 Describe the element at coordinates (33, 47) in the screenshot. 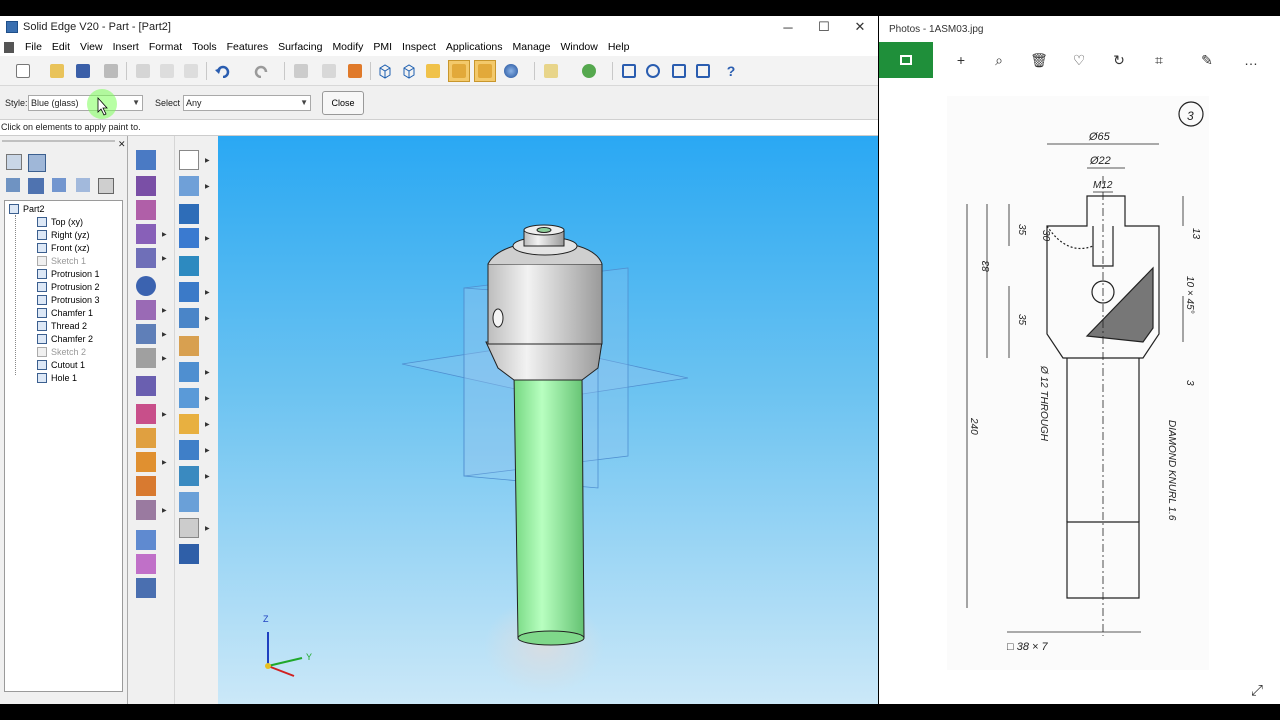

I see `menu-file: File` at that location.